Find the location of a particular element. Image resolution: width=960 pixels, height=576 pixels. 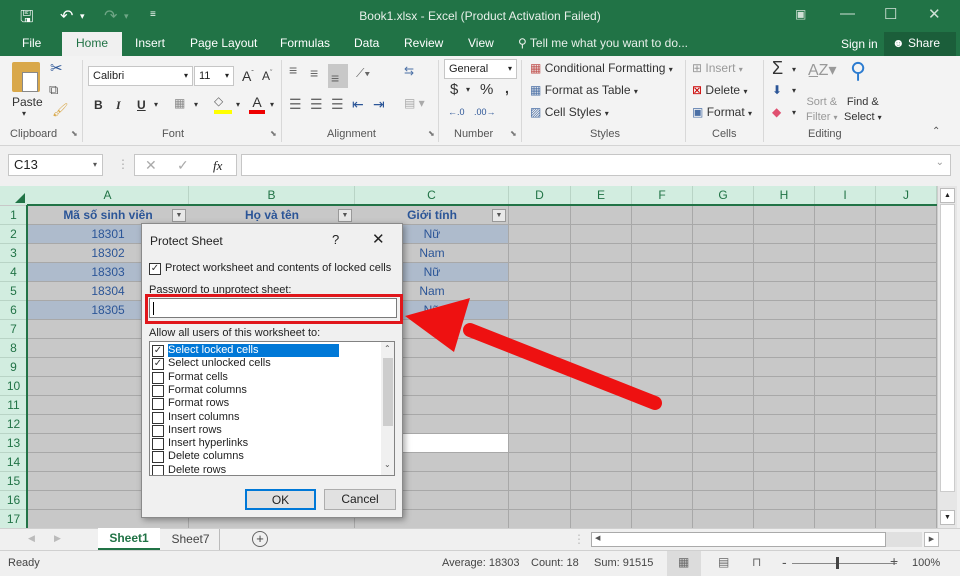

arrow-shaft is located at coordinates (562, 366).